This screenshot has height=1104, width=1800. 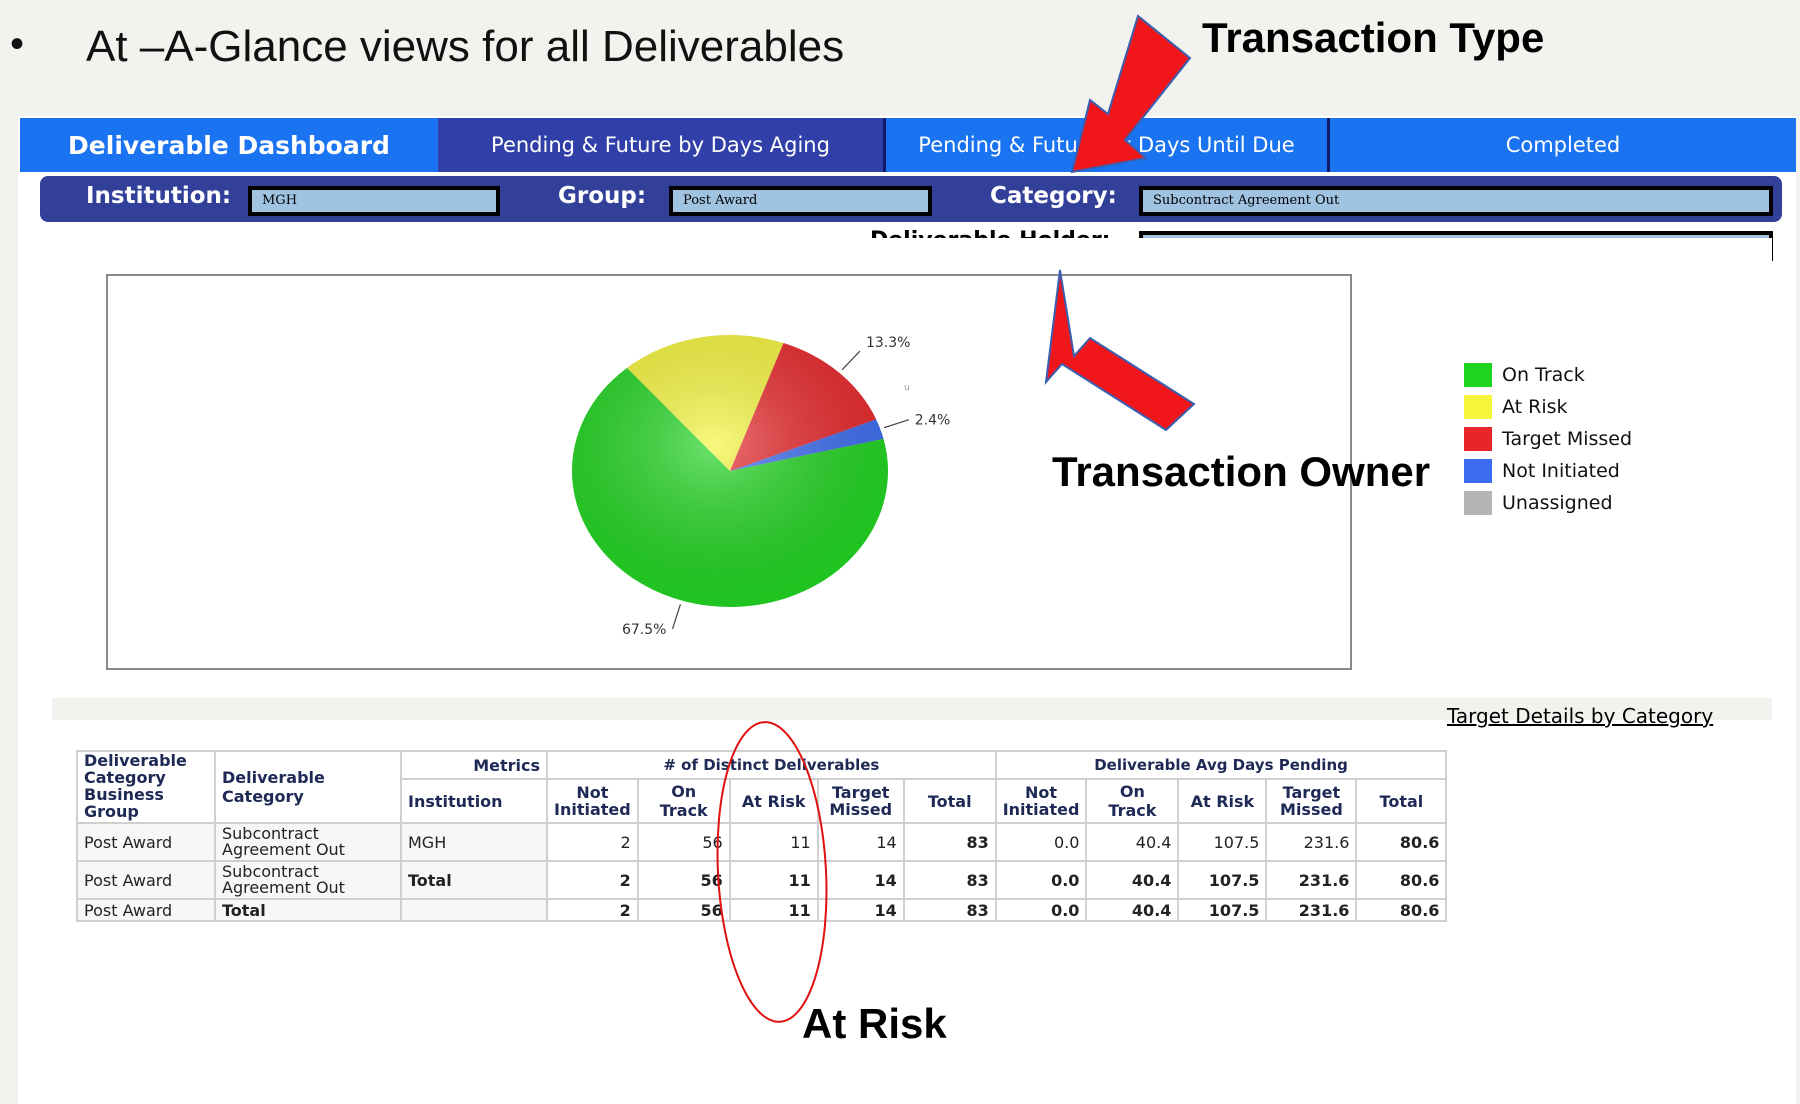 What do you see at coordinates (1131, 94) in the screenshot?
I see `arrow-transaction-type` at bounding box center [1131, 94].